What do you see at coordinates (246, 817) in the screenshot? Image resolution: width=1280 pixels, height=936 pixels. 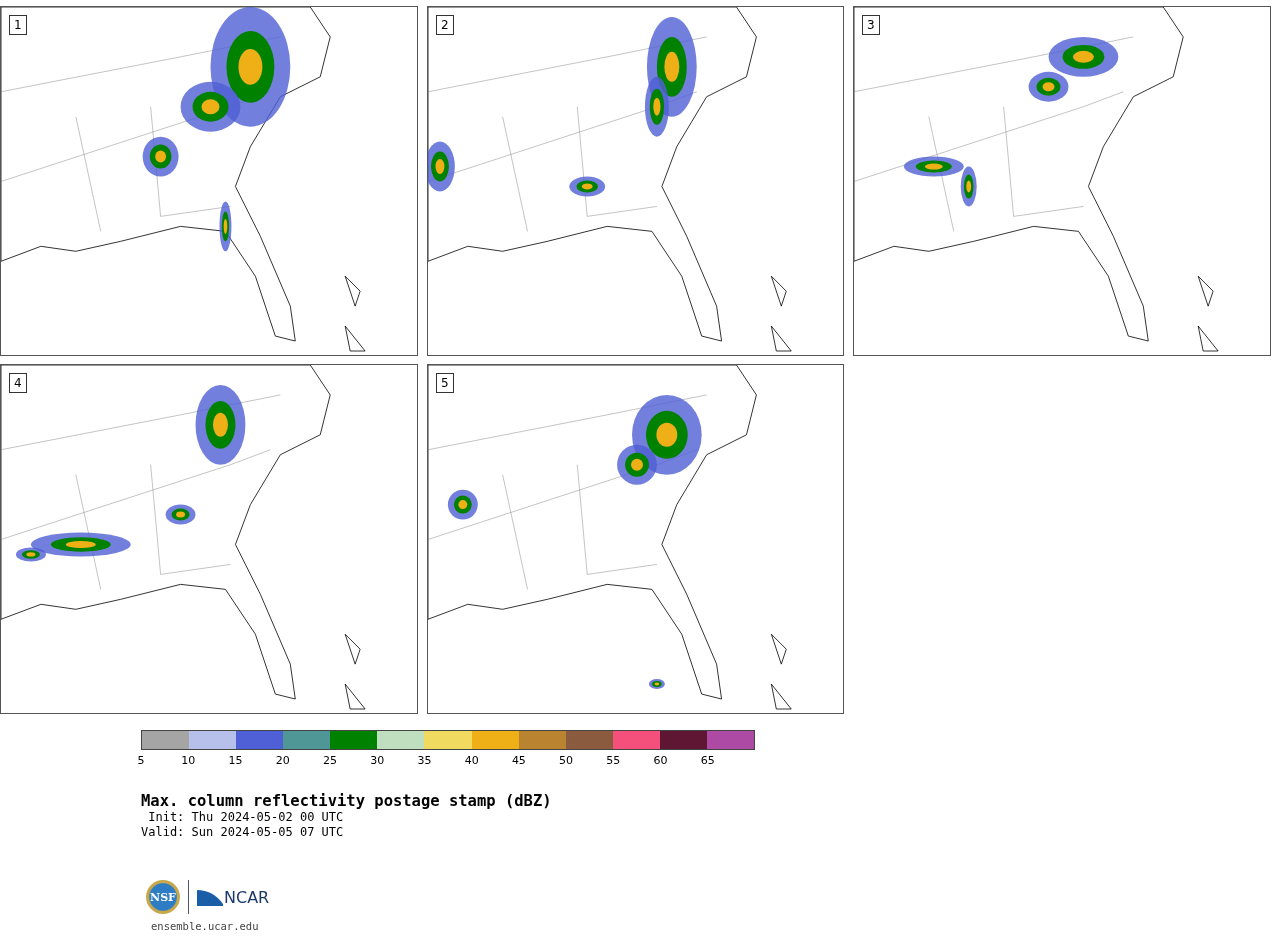 I see `init-time: Init: Thu 2024-05-02 00 UTC` at bounding box center [246, 817].